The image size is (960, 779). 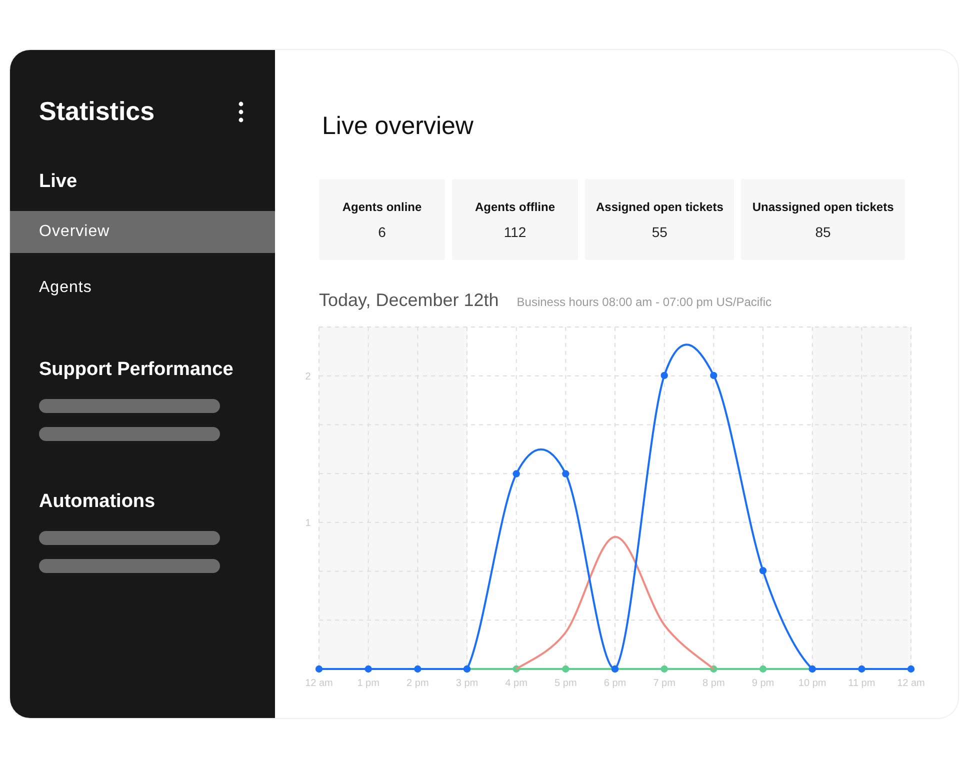 I want to click on page-title: Live overview, so click(x=398, y=126).